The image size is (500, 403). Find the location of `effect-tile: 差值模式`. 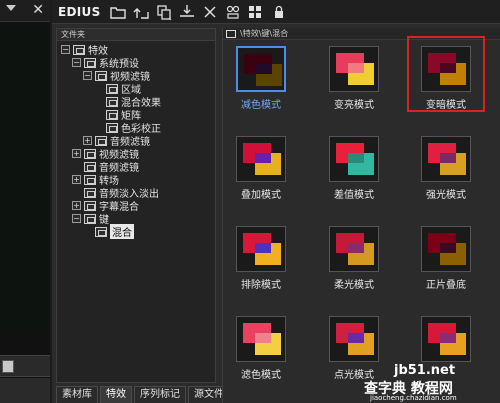

effect-tile: 差值模式 is located at coordinates (354, 172).